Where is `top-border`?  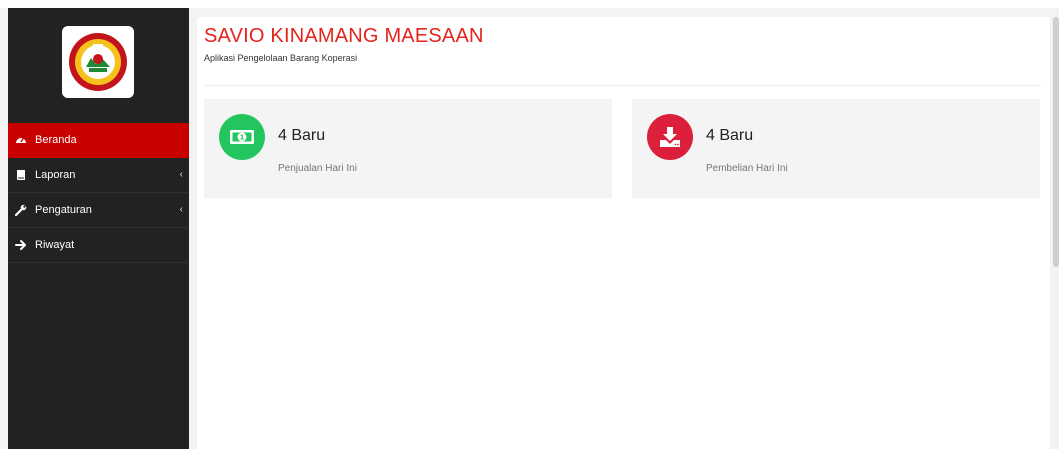
top-border is located at coordinates (529, 4).